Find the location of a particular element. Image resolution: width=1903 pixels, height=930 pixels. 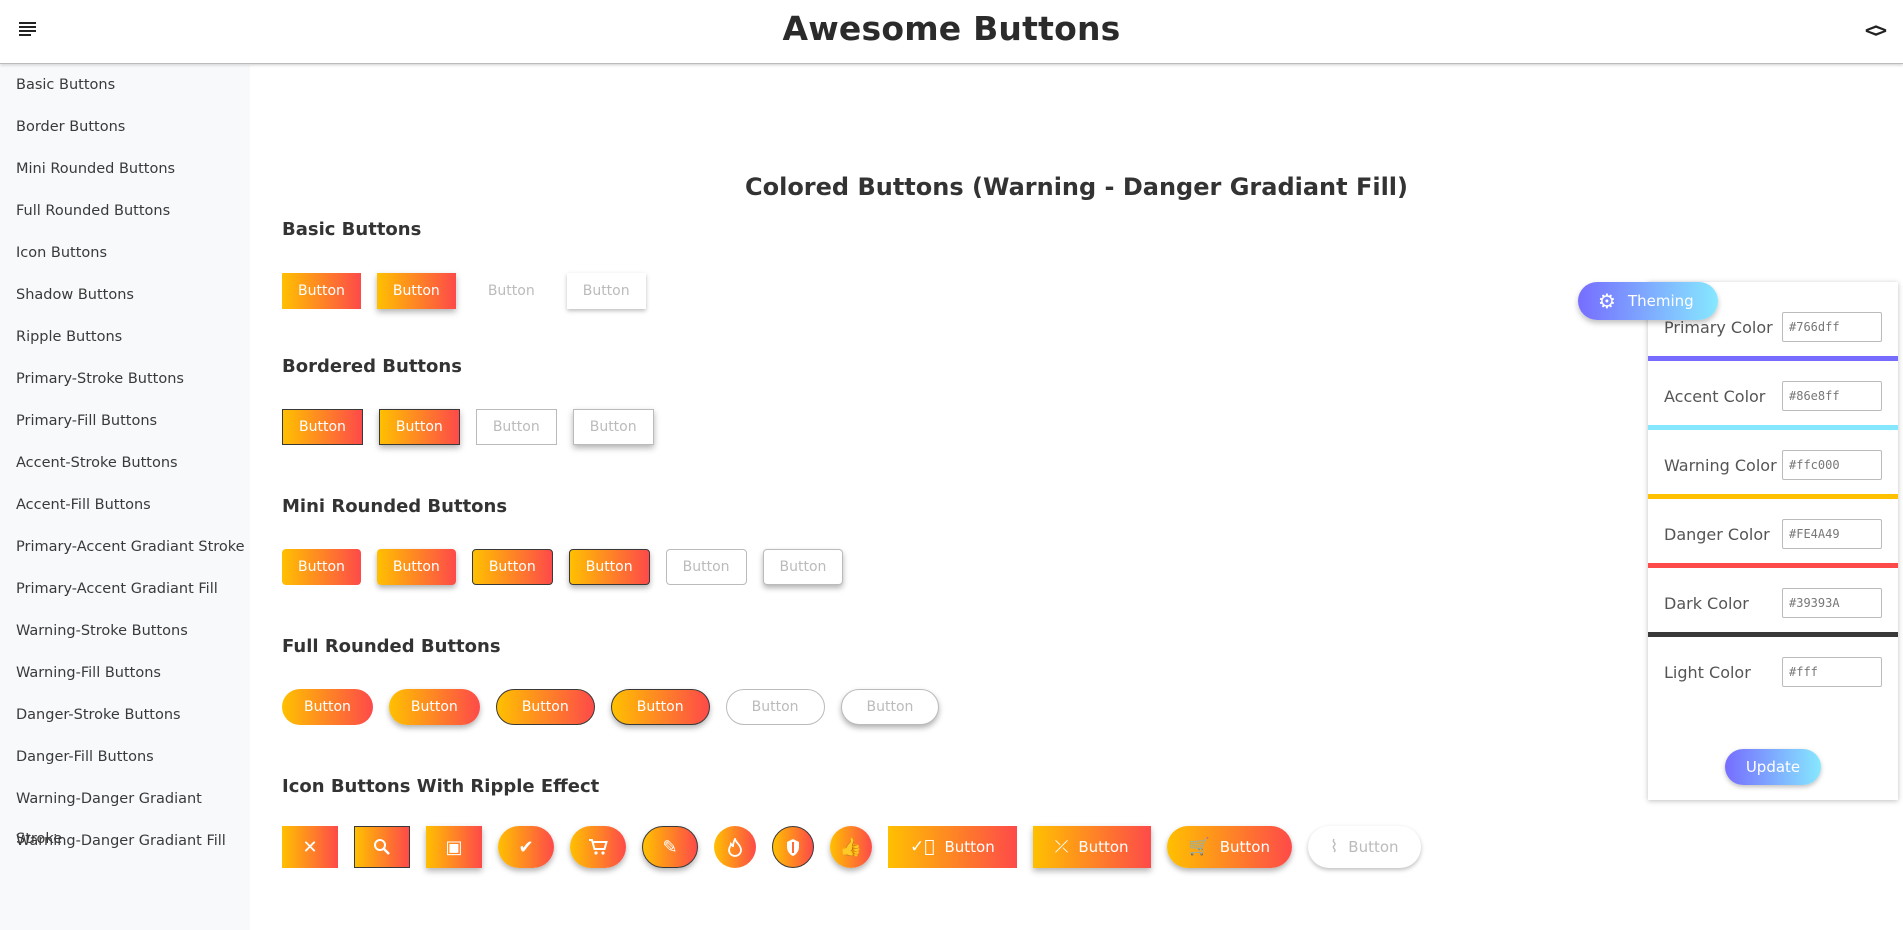

color-row: Danger Color is located at coordinates (1773, 535).